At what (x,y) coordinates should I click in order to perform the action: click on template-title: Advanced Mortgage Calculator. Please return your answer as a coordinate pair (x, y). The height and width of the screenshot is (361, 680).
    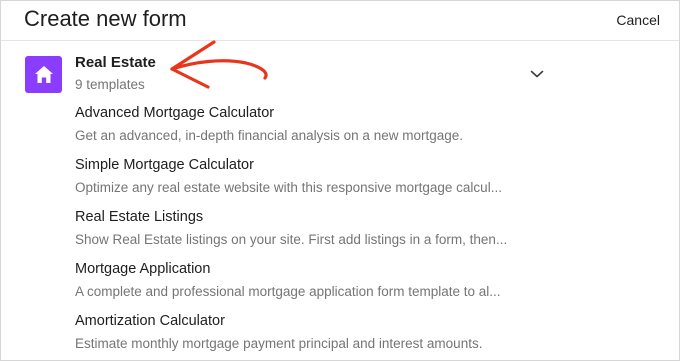
    Looking at the image, I should click on (175, 113).